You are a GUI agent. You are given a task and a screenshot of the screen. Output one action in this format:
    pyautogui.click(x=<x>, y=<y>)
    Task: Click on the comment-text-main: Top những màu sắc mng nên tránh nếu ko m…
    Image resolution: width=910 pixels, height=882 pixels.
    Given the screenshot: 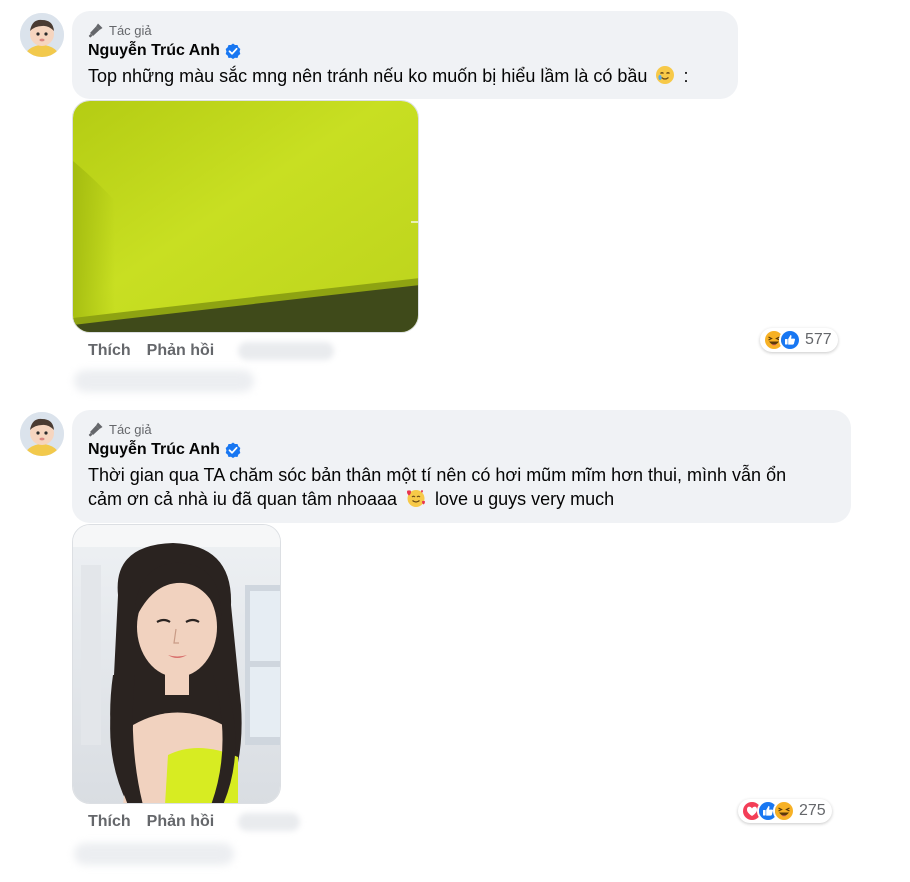 What is the action you would take?
    pyautogui.click(x=368, y=76)
    